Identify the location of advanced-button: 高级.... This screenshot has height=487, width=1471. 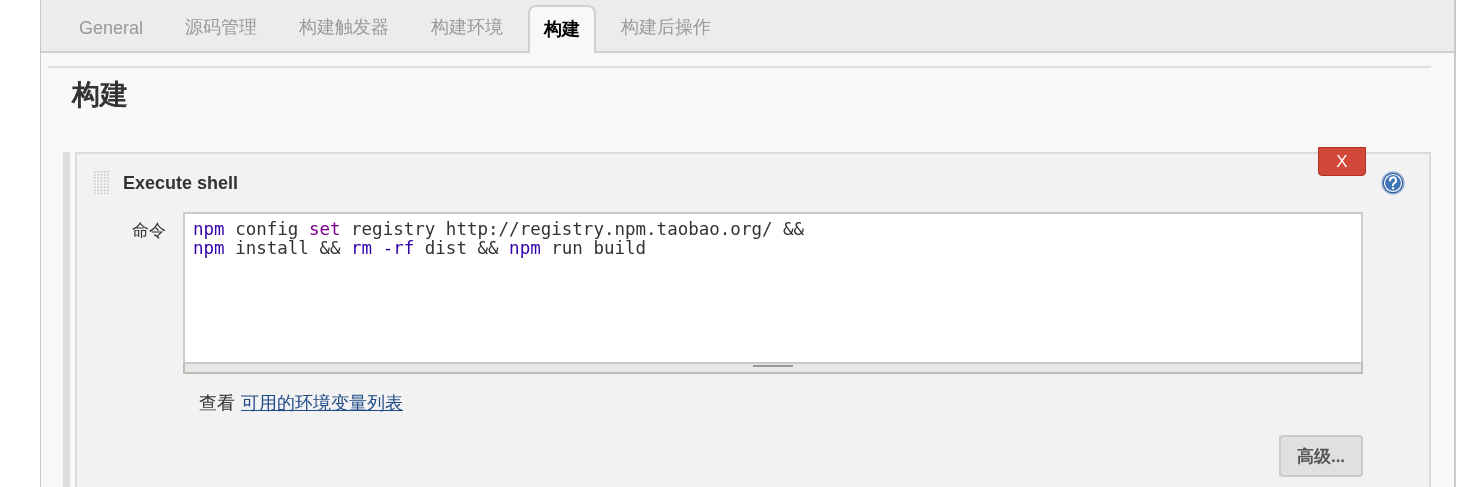
(1321, 456).